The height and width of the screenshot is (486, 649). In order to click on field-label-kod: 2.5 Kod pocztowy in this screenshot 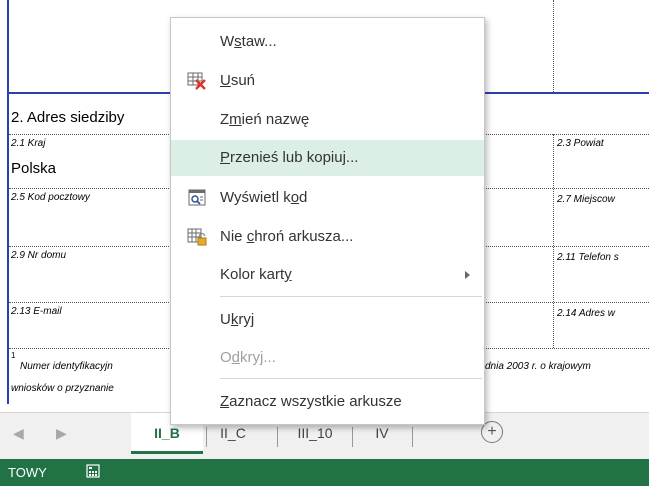, I will do `click(50, 197)`.